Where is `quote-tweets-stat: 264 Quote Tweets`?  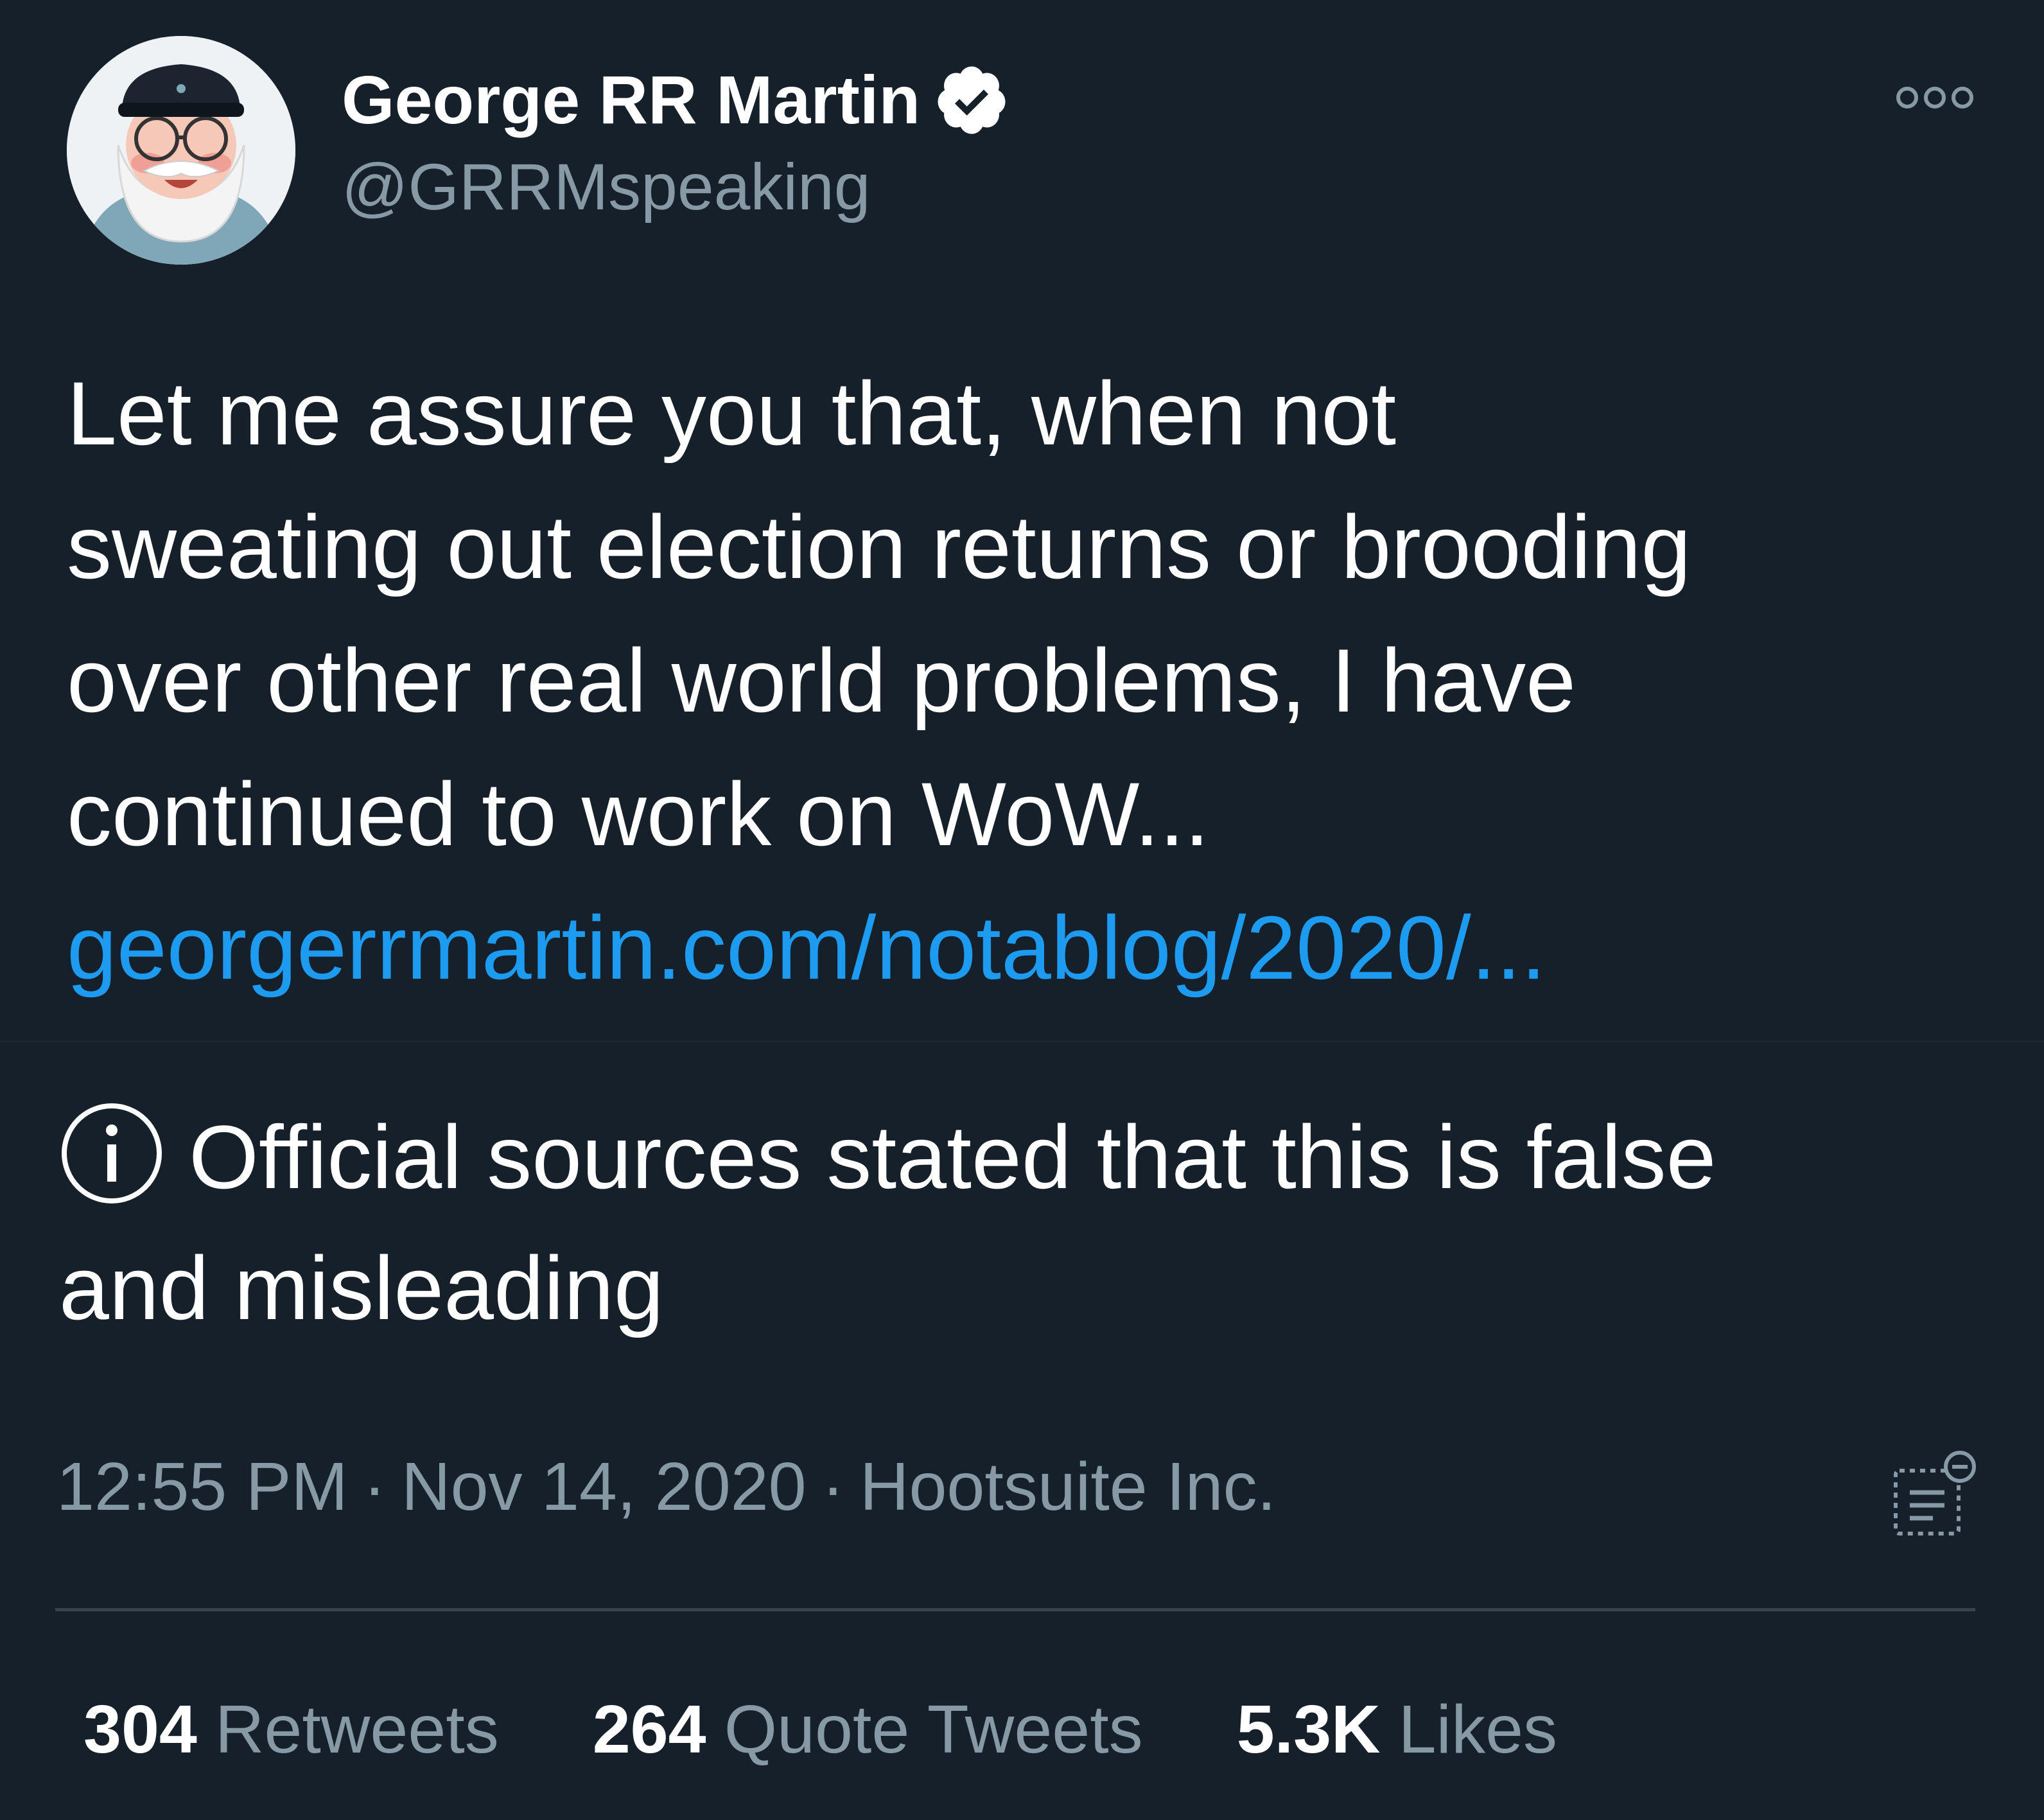
quote-tweets-stat: 264 Quote Tweets is located at coordinates (868, 1729).